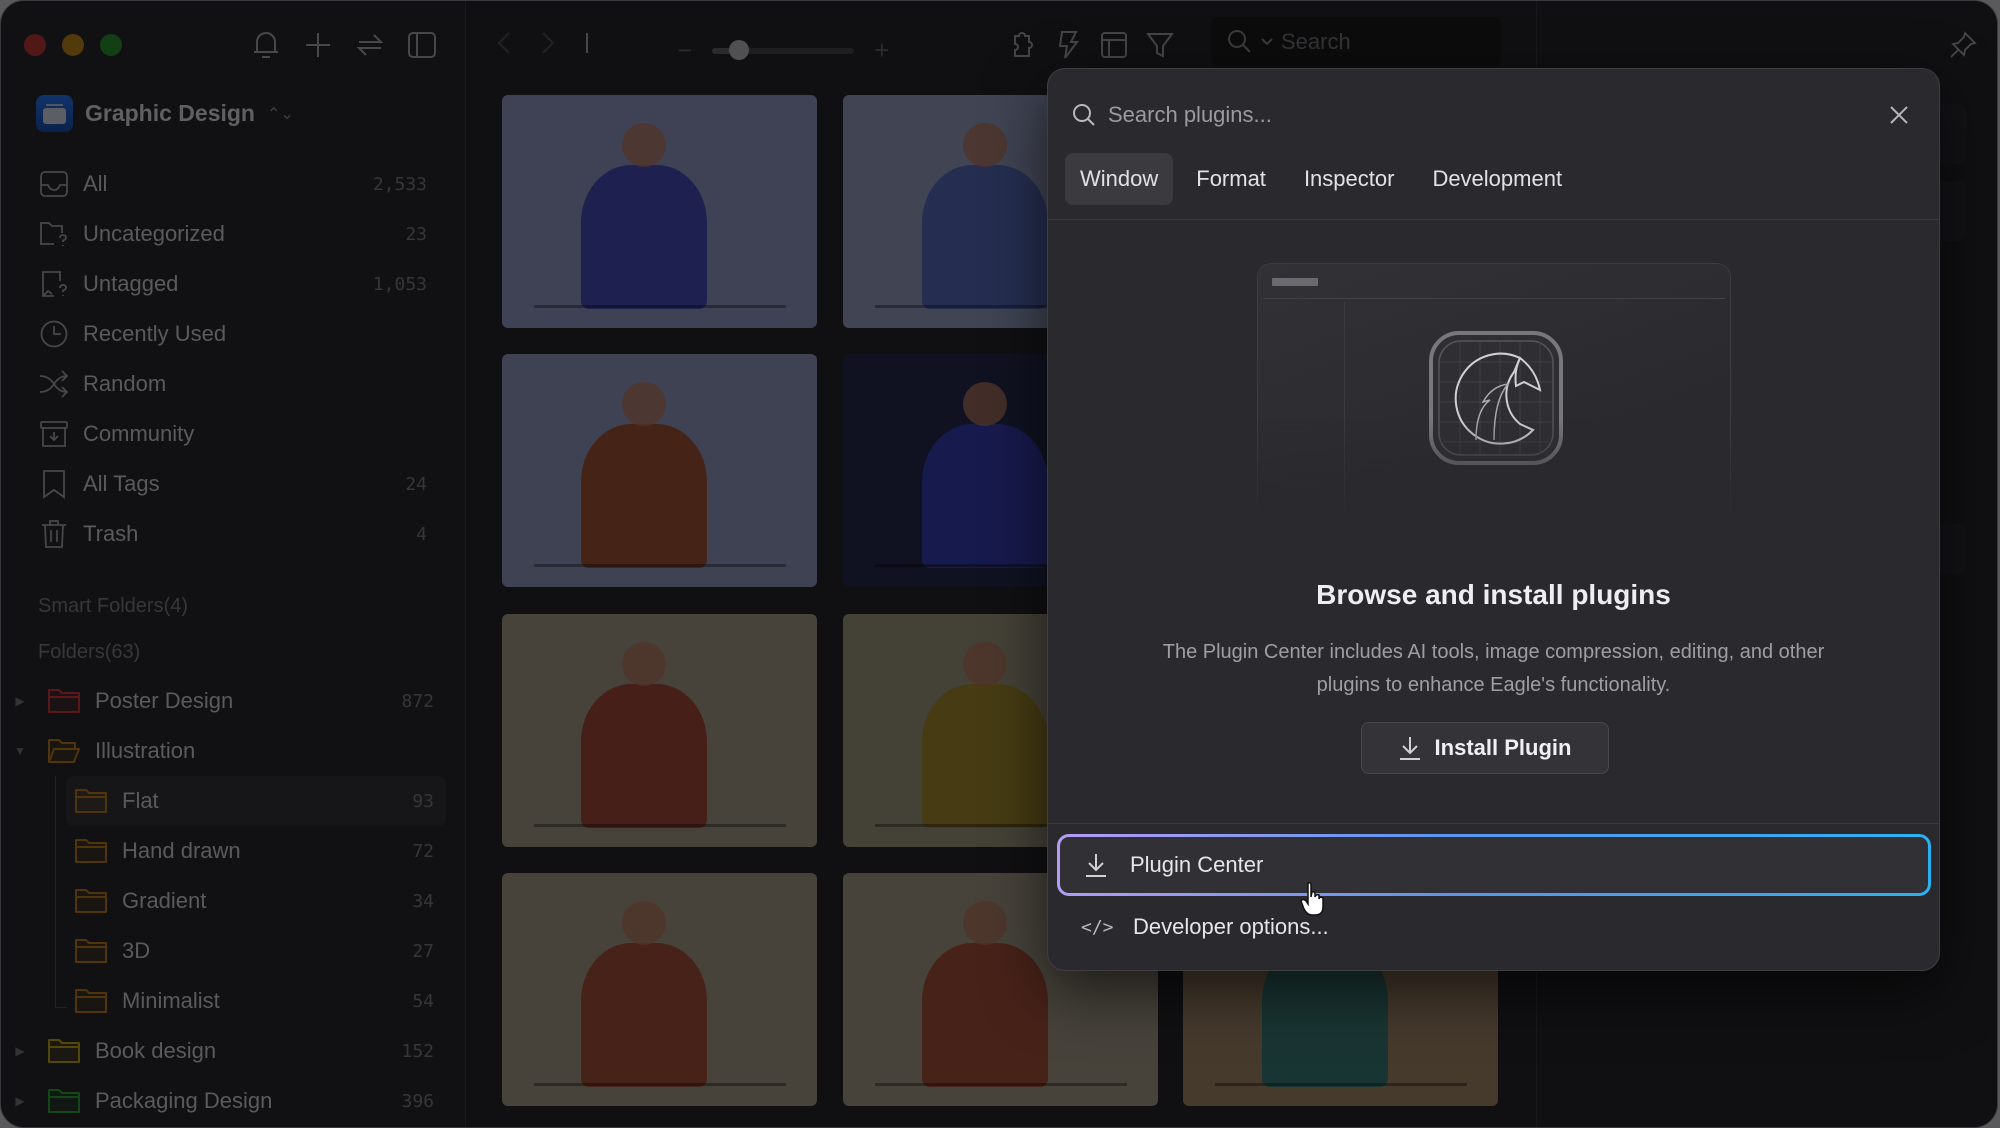 The width and height of the screenshot is (2000, 1128). Describe the element at coordinates (1231, 179) in the screenshot. I see `tab-format: Format` at that location.